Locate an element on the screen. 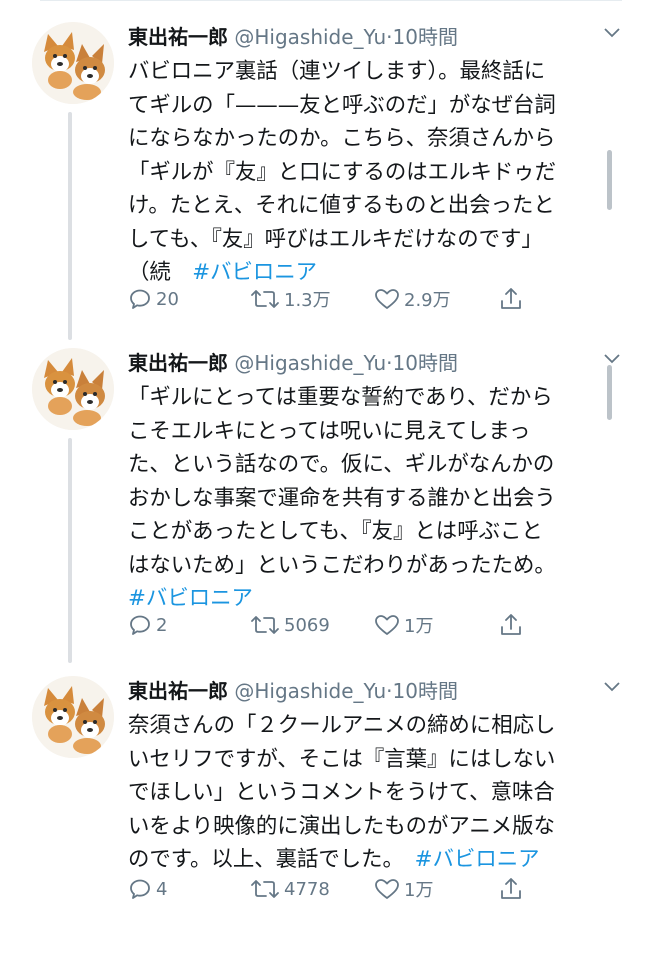 The image size is (662, 975). retweet-count: 4778 is located at coordinates (307, 889).